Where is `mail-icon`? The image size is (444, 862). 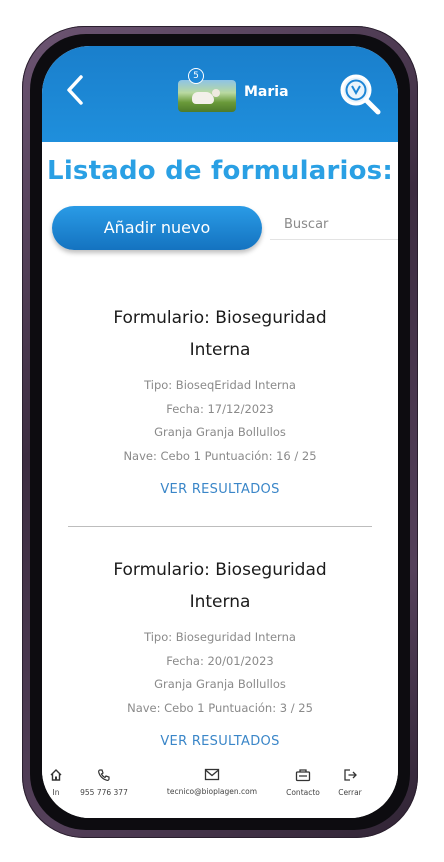
mail-icon is located at coordinates (212, 774).